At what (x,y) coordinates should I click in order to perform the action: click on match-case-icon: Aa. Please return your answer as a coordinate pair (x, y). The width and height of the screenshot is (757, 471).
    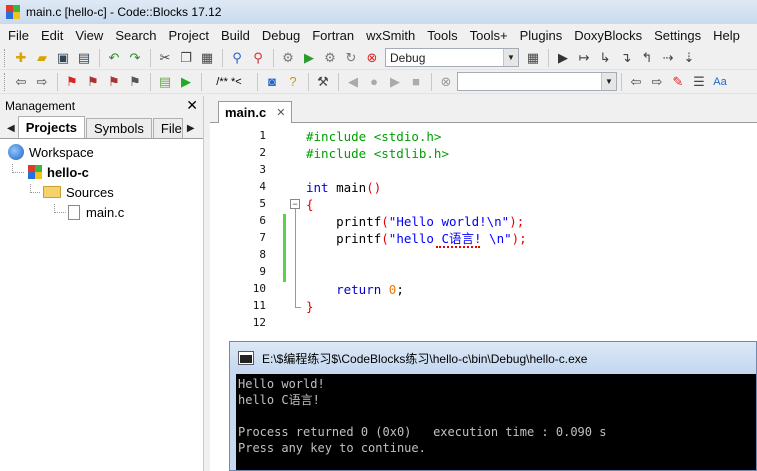
    Looking at the image, I should click on (720, 82).